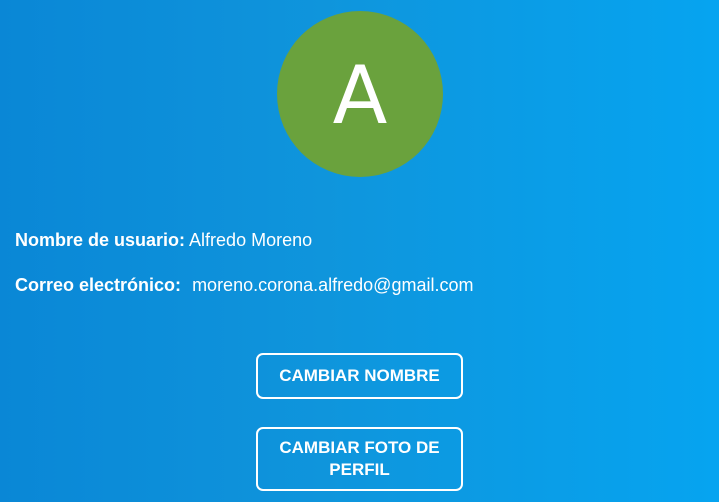 Image resolution: width=719 pixels, height=502 pixels. What do you see at coordinates (98, 285) in the screenshot?
I see `email-label: Correo electrónico:` at bounding box center [98, 285].